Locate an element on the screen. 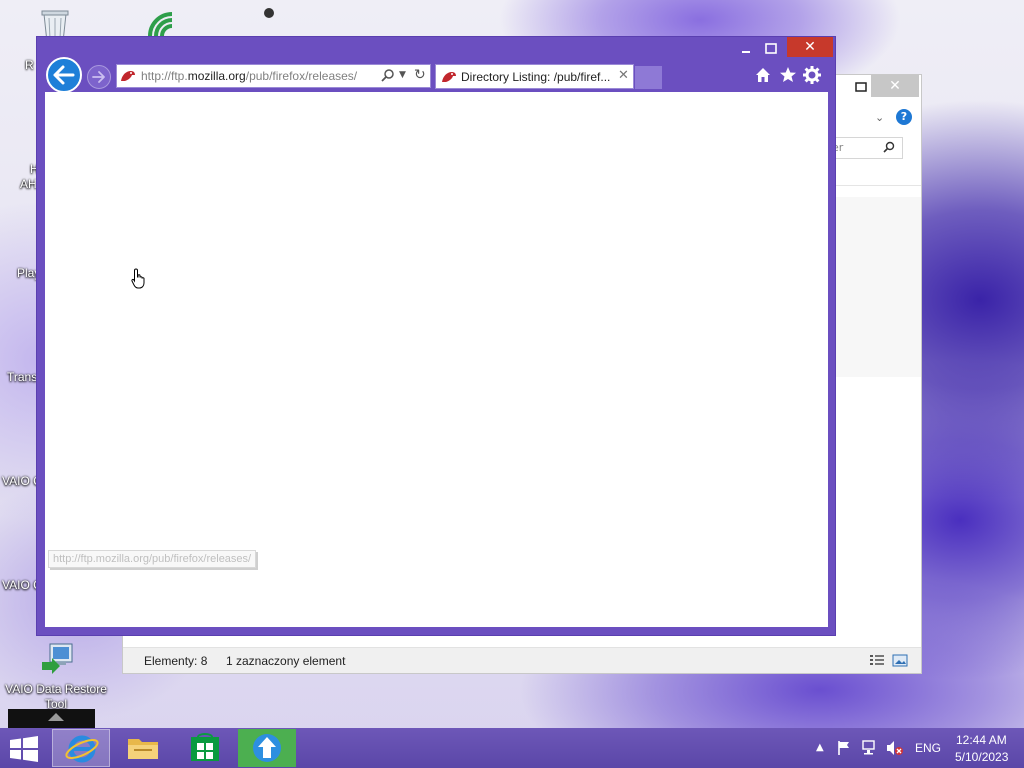 The image size is (1024, 768). taskbar-store is located at coordinates (205, 748).